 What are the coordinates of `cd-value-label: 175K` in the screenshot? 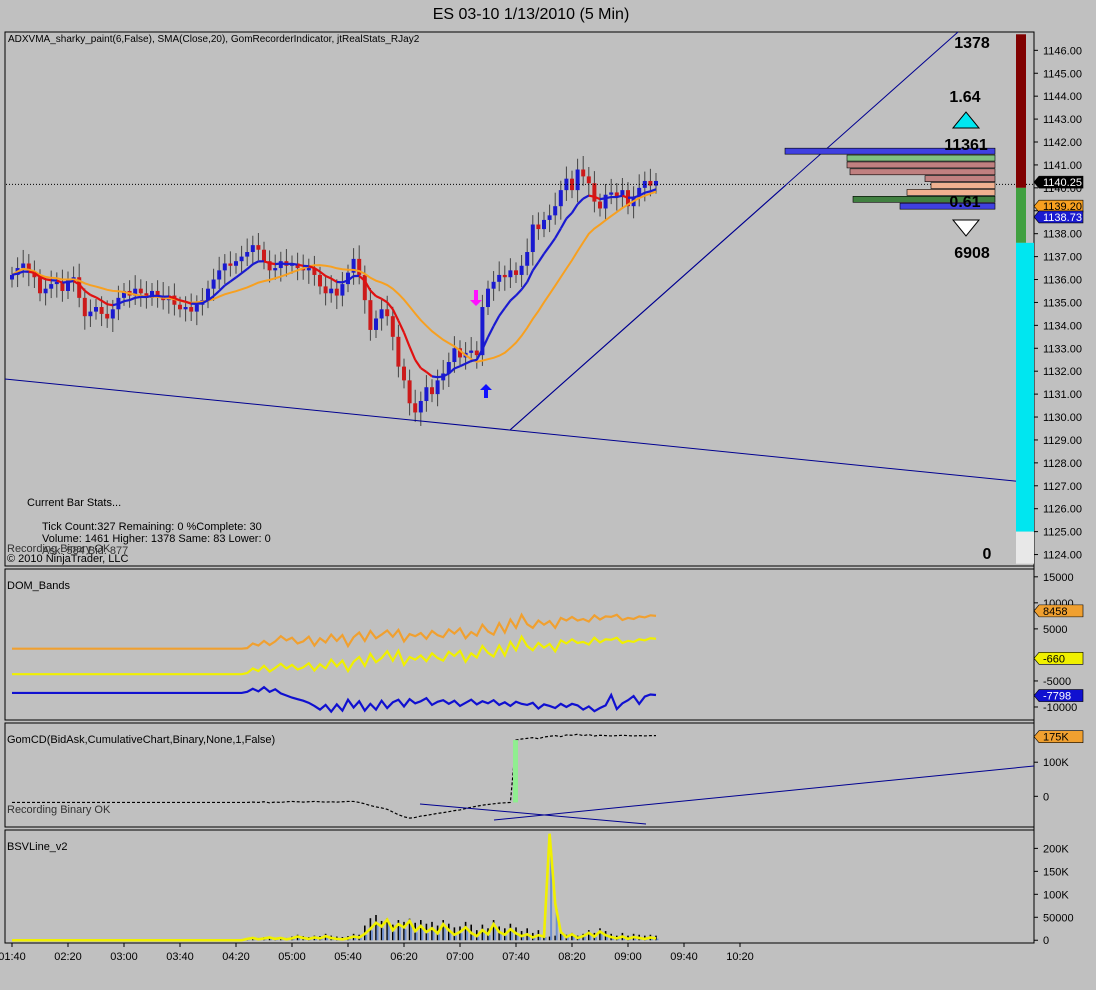 It's located at (1056, 738).